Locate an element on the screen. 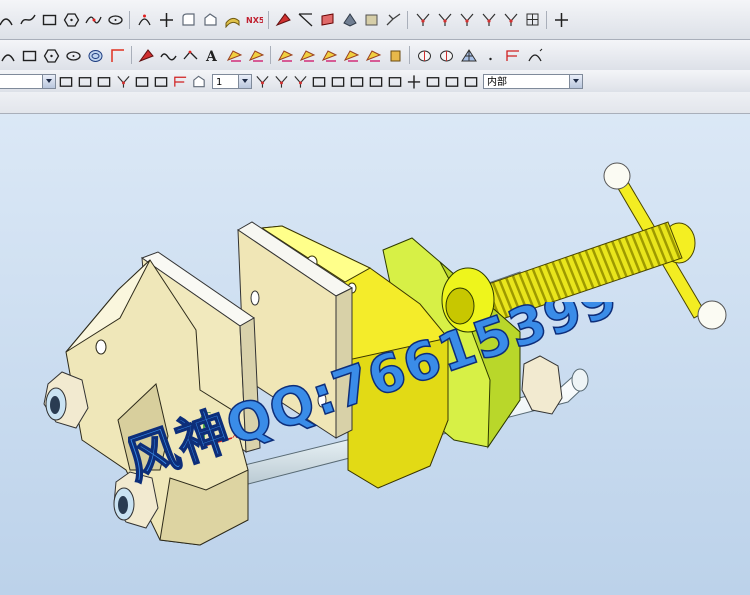 The width and height of the screenshot is (750, 595). box-icon is located at coordinates (142, 81).